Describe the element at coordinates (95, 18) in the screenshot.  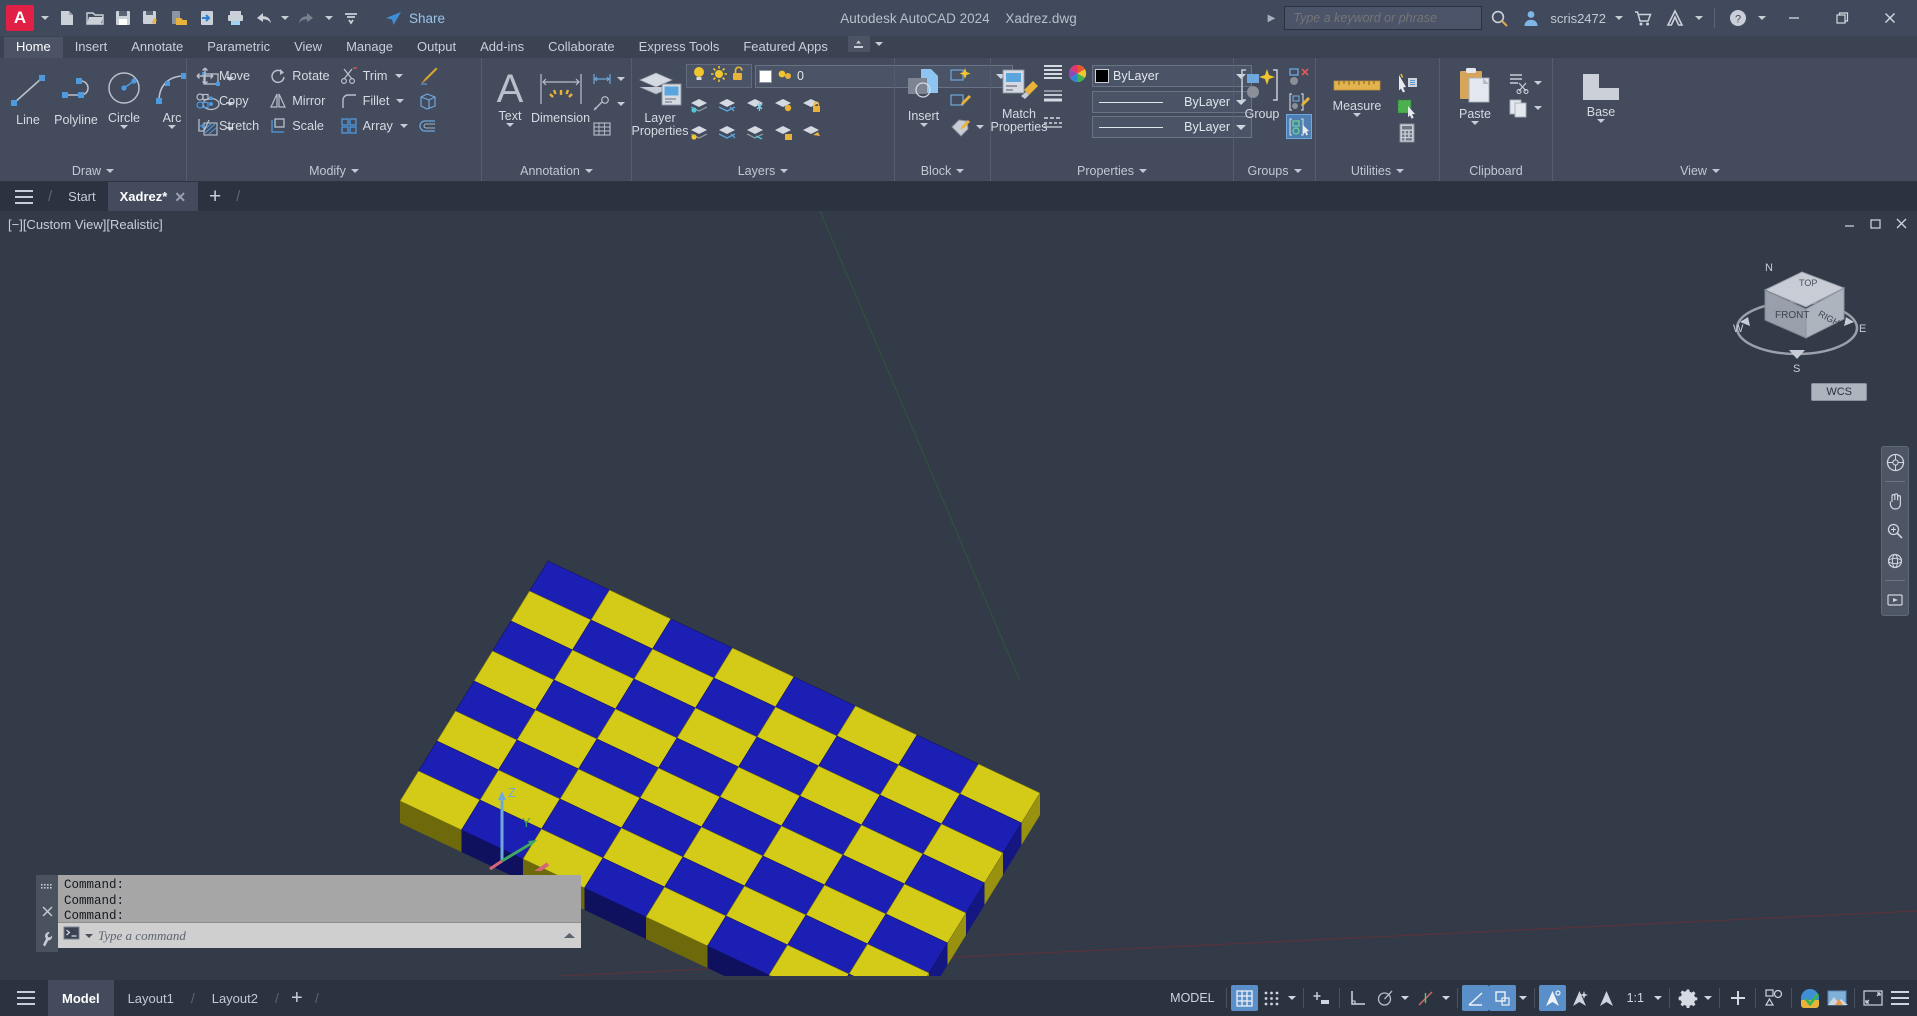
I see `open-folder-icon` at that location.